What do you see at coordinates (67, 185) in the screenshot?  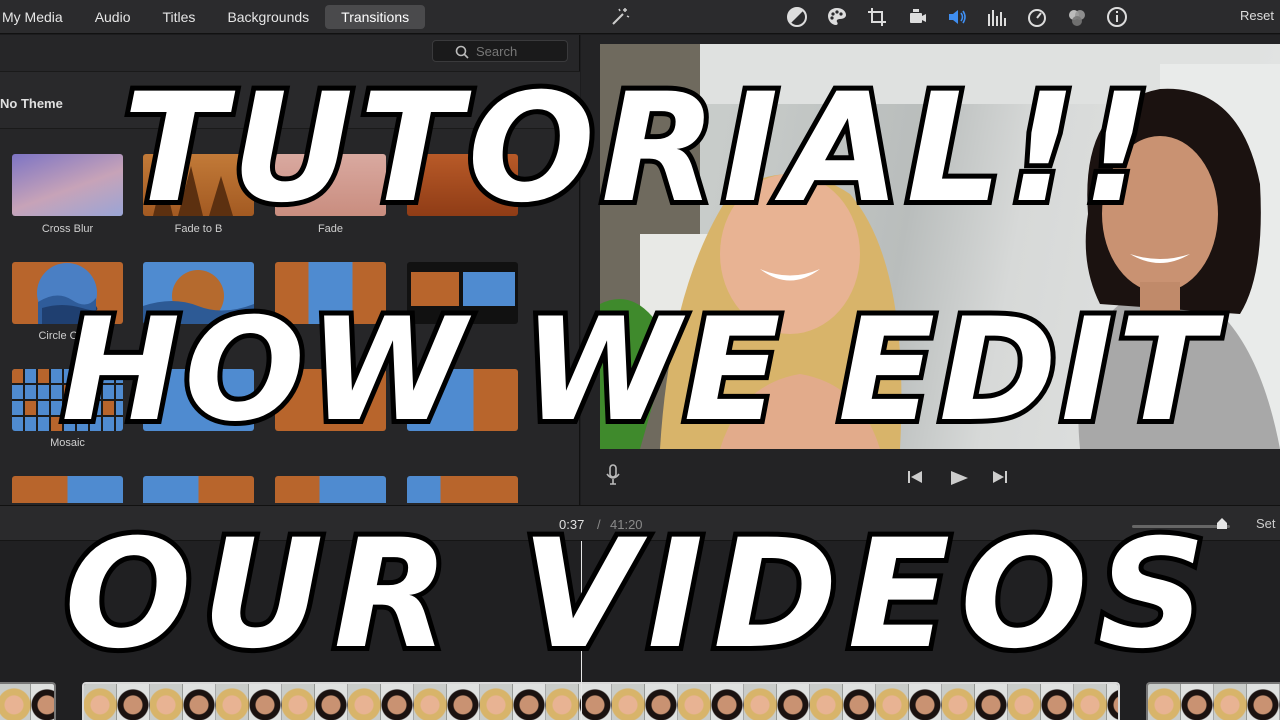 I see `transition-thumb-cross-blur` at bounding box center [67, 185].